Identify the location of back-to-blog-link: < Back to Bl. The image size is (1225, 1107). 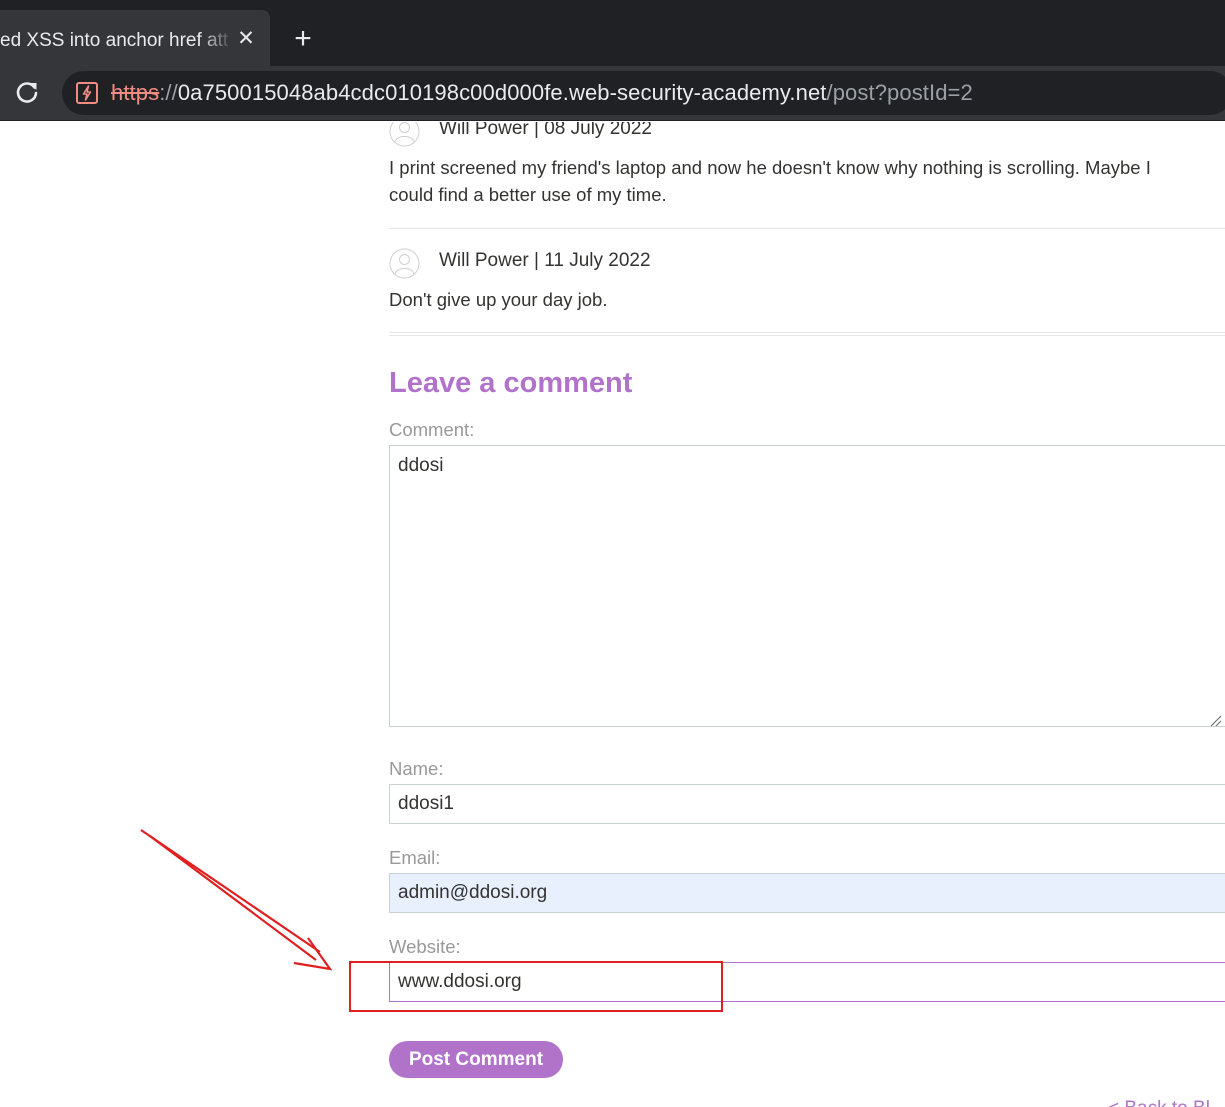
(1159, 1102).